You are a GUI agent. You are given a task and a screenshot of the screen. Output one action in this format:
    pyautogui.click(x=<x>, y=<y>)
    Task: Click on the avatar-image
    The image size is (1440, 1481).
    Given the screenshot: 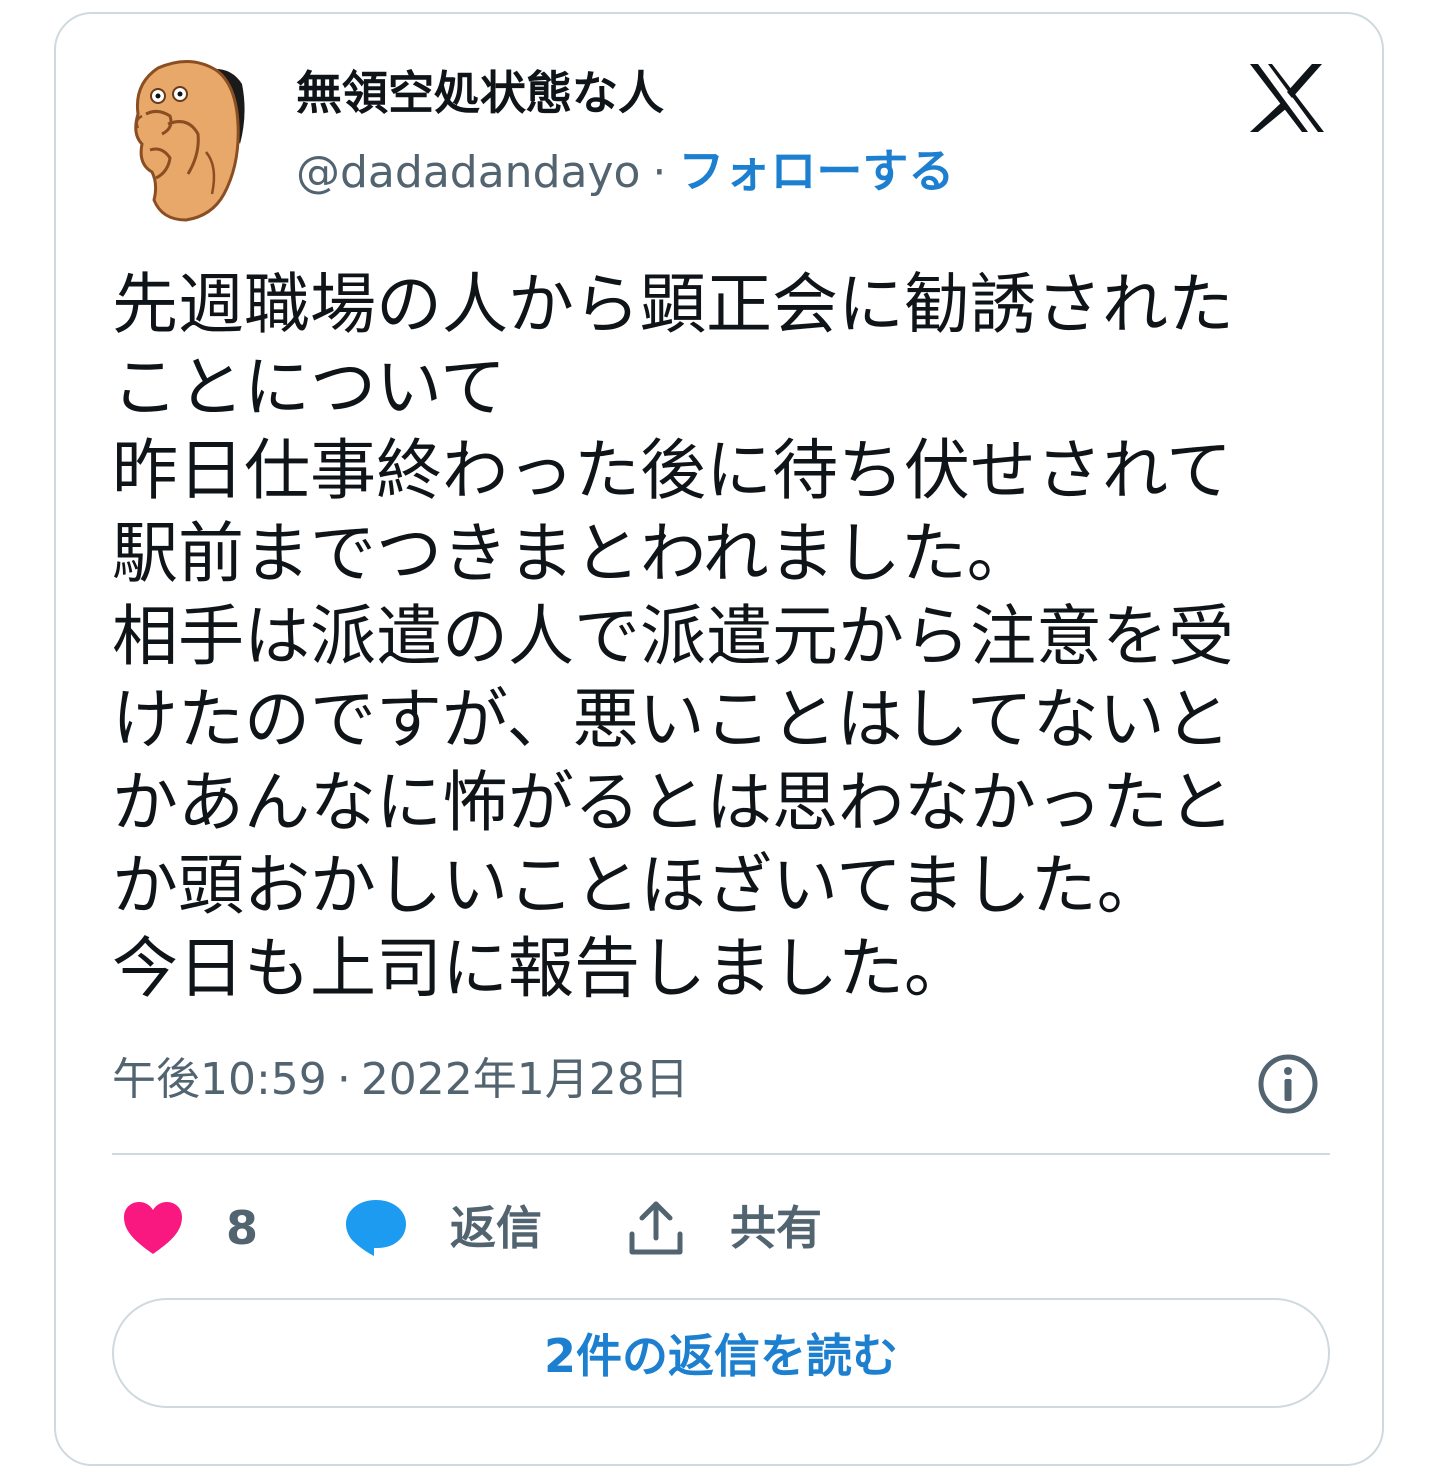 What is the action you would take?
    pyautogui.click(x=189, y=141)
    